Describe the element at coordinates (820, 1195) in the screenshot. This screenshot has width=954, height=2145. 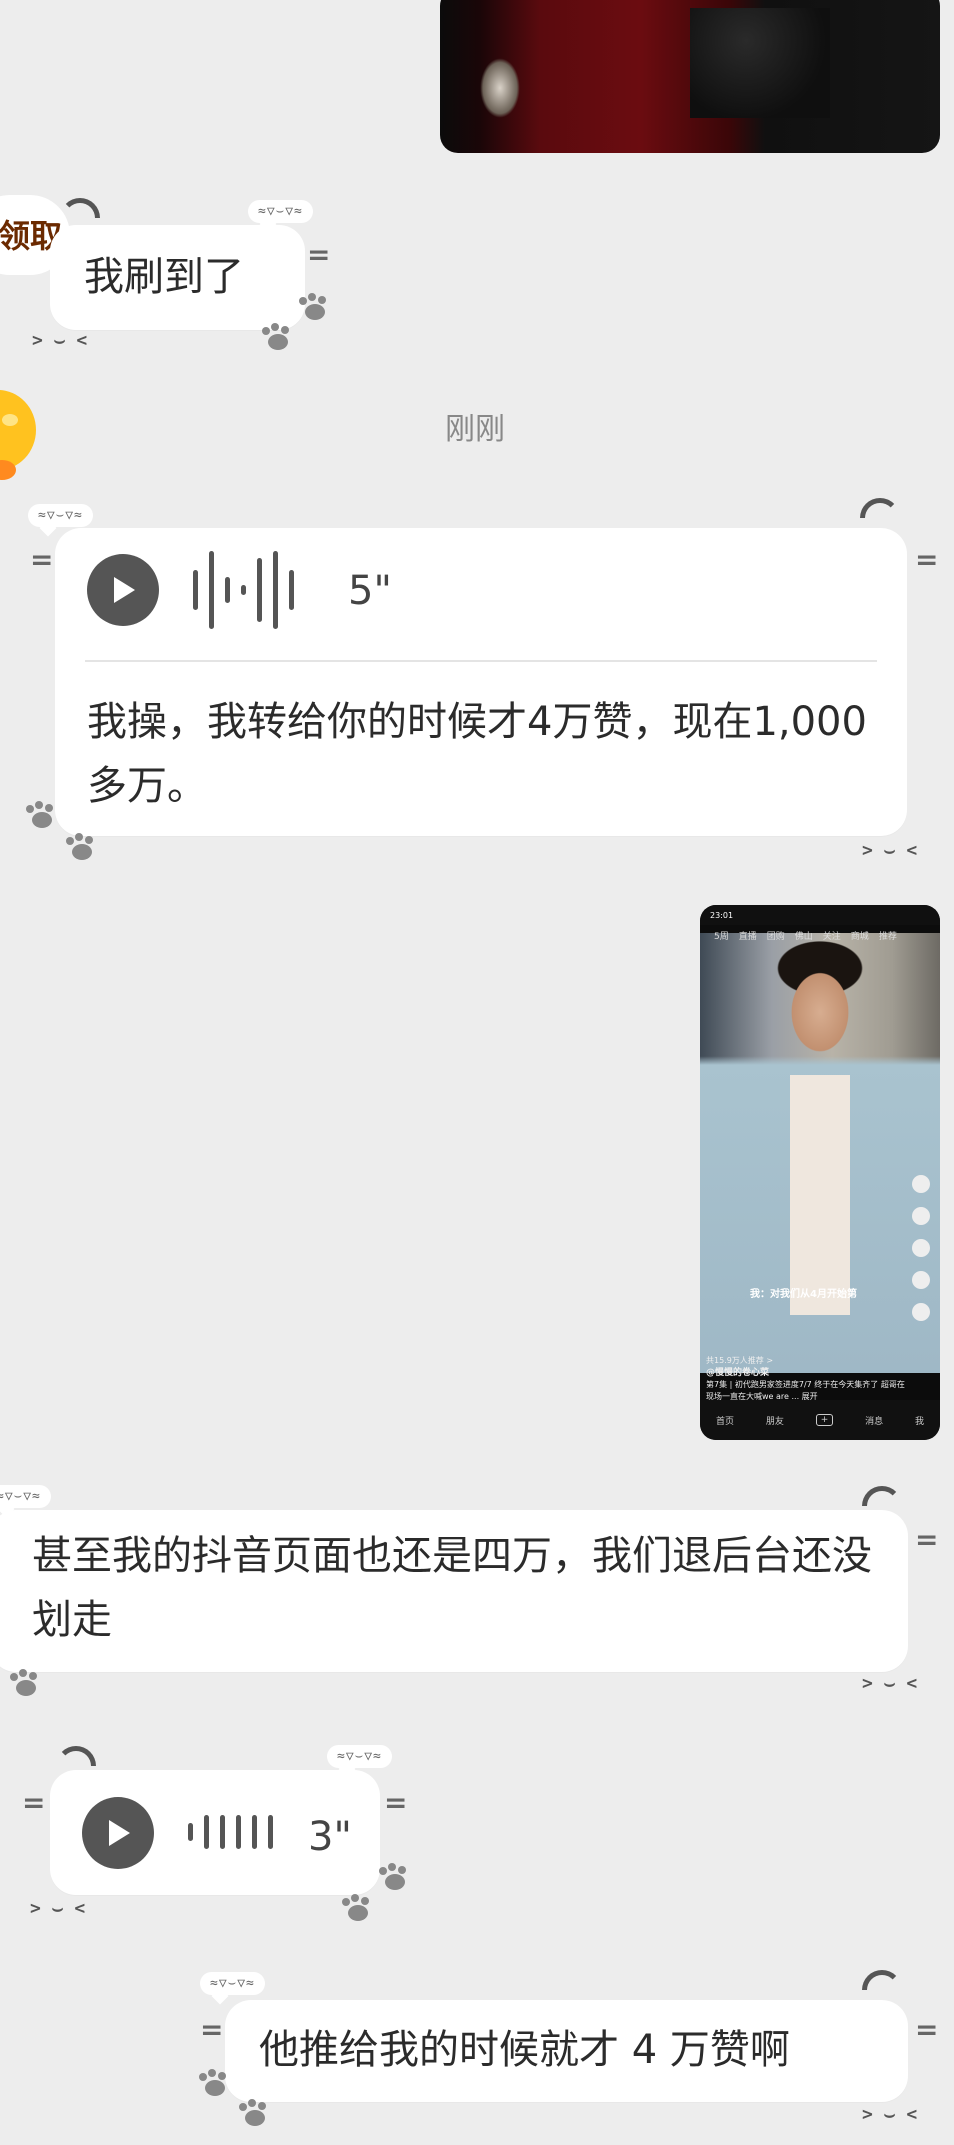
I see `video-person` at that location.